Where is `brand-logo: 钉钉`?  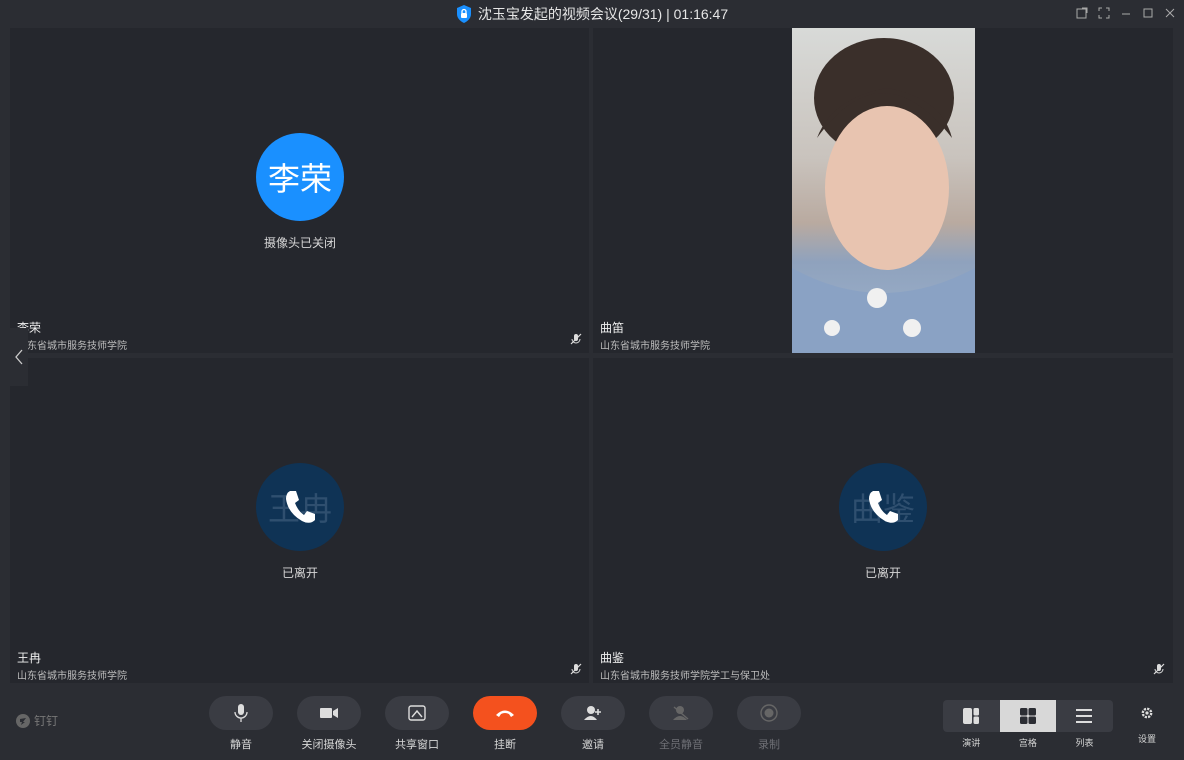
brand-logo: 钉钉 is located at coordinates (37, 720).